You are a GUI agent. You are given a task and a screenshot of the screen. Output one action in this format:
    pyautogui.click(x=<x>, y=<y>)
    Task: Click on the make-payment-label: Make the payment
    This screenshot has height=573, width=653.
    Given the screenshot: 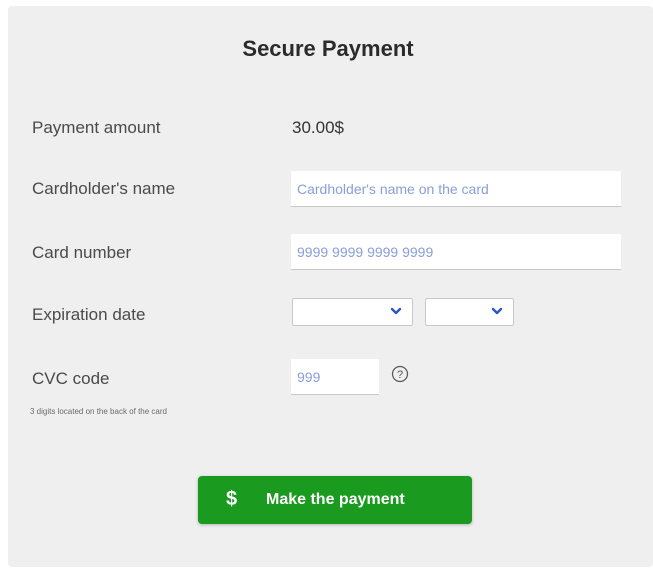 What is the action you would take?
    pyautogui.click(x=335, y=499)
    